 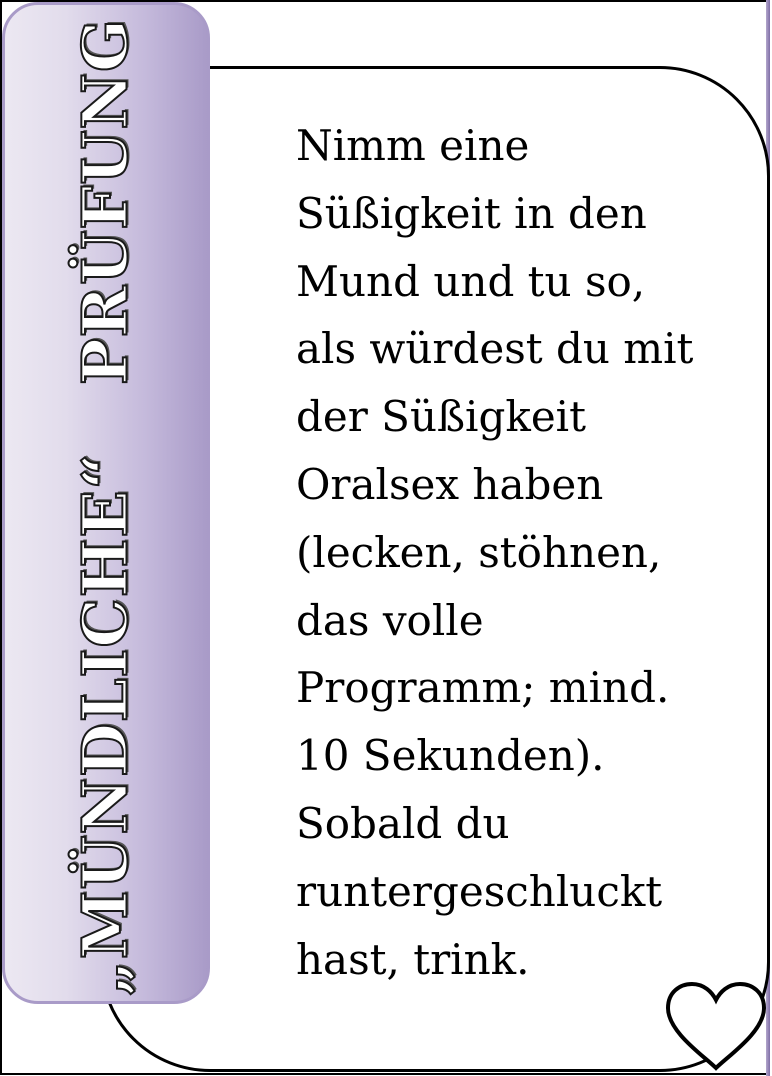 I want to click on instruction-line: (lecken, stöhnen,, so click(x=479, y=552).